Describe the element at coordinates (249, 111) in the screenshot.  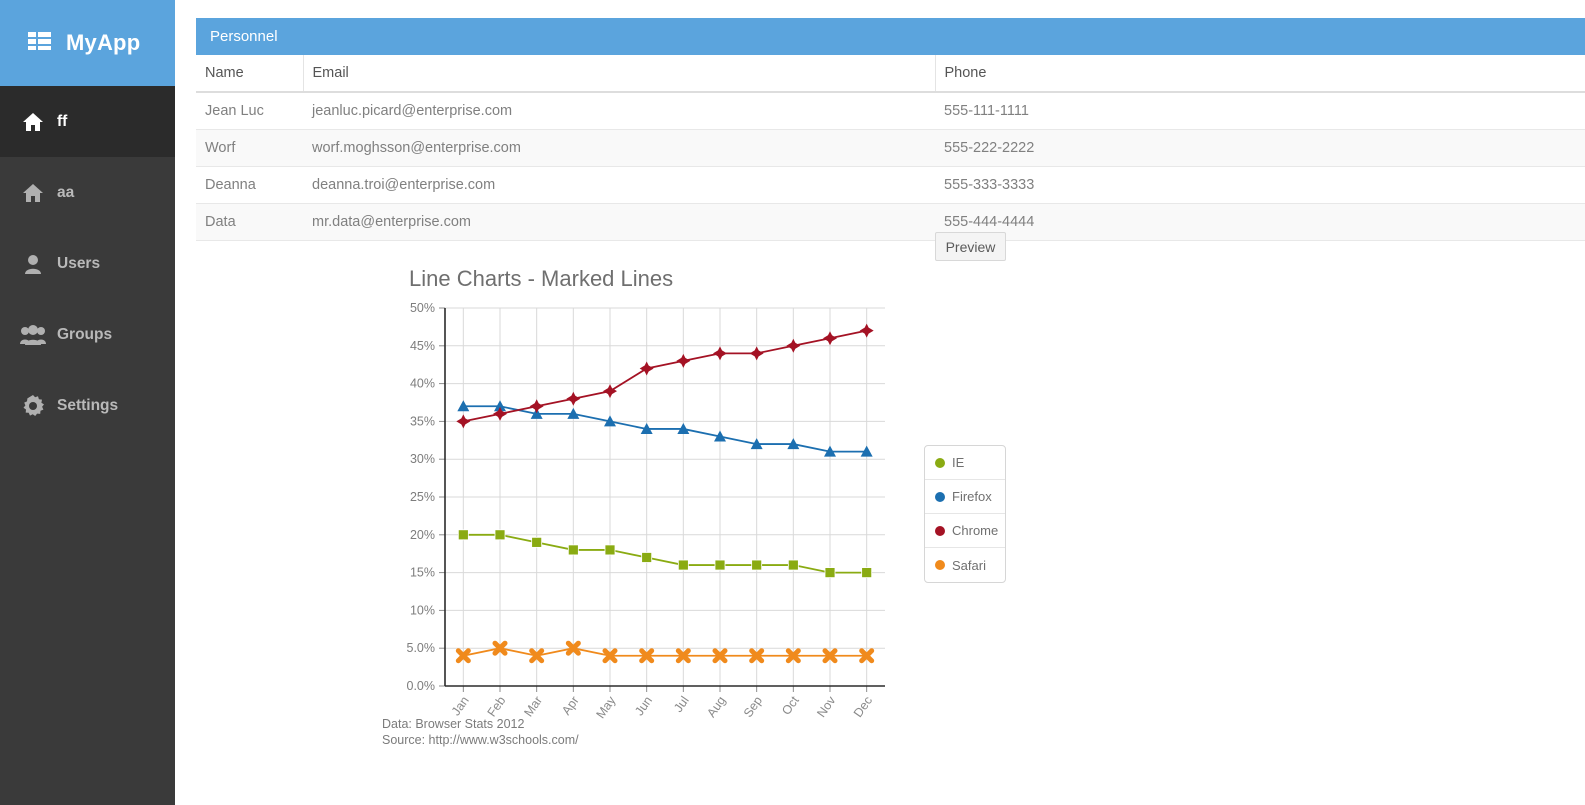
I see `cell-name: Jean Luc` at that location.